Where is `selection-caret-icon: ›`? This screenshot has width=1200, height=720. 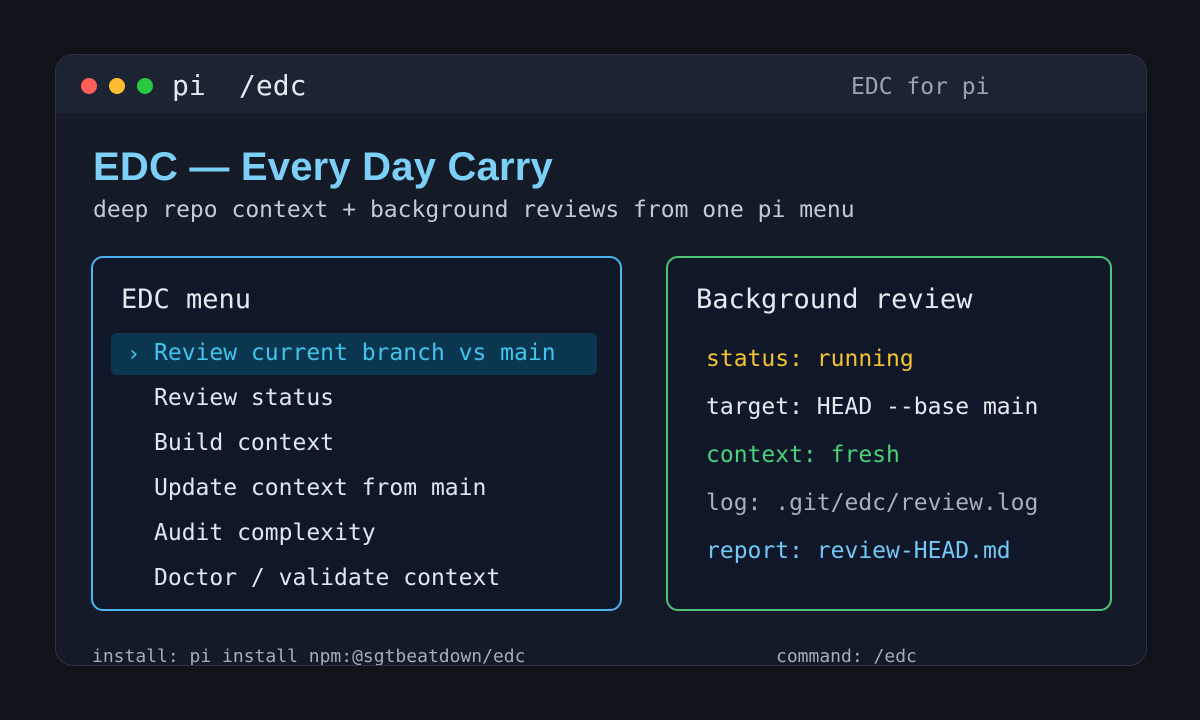
selection-caret-icon: › is located at coordinates (134, 354).